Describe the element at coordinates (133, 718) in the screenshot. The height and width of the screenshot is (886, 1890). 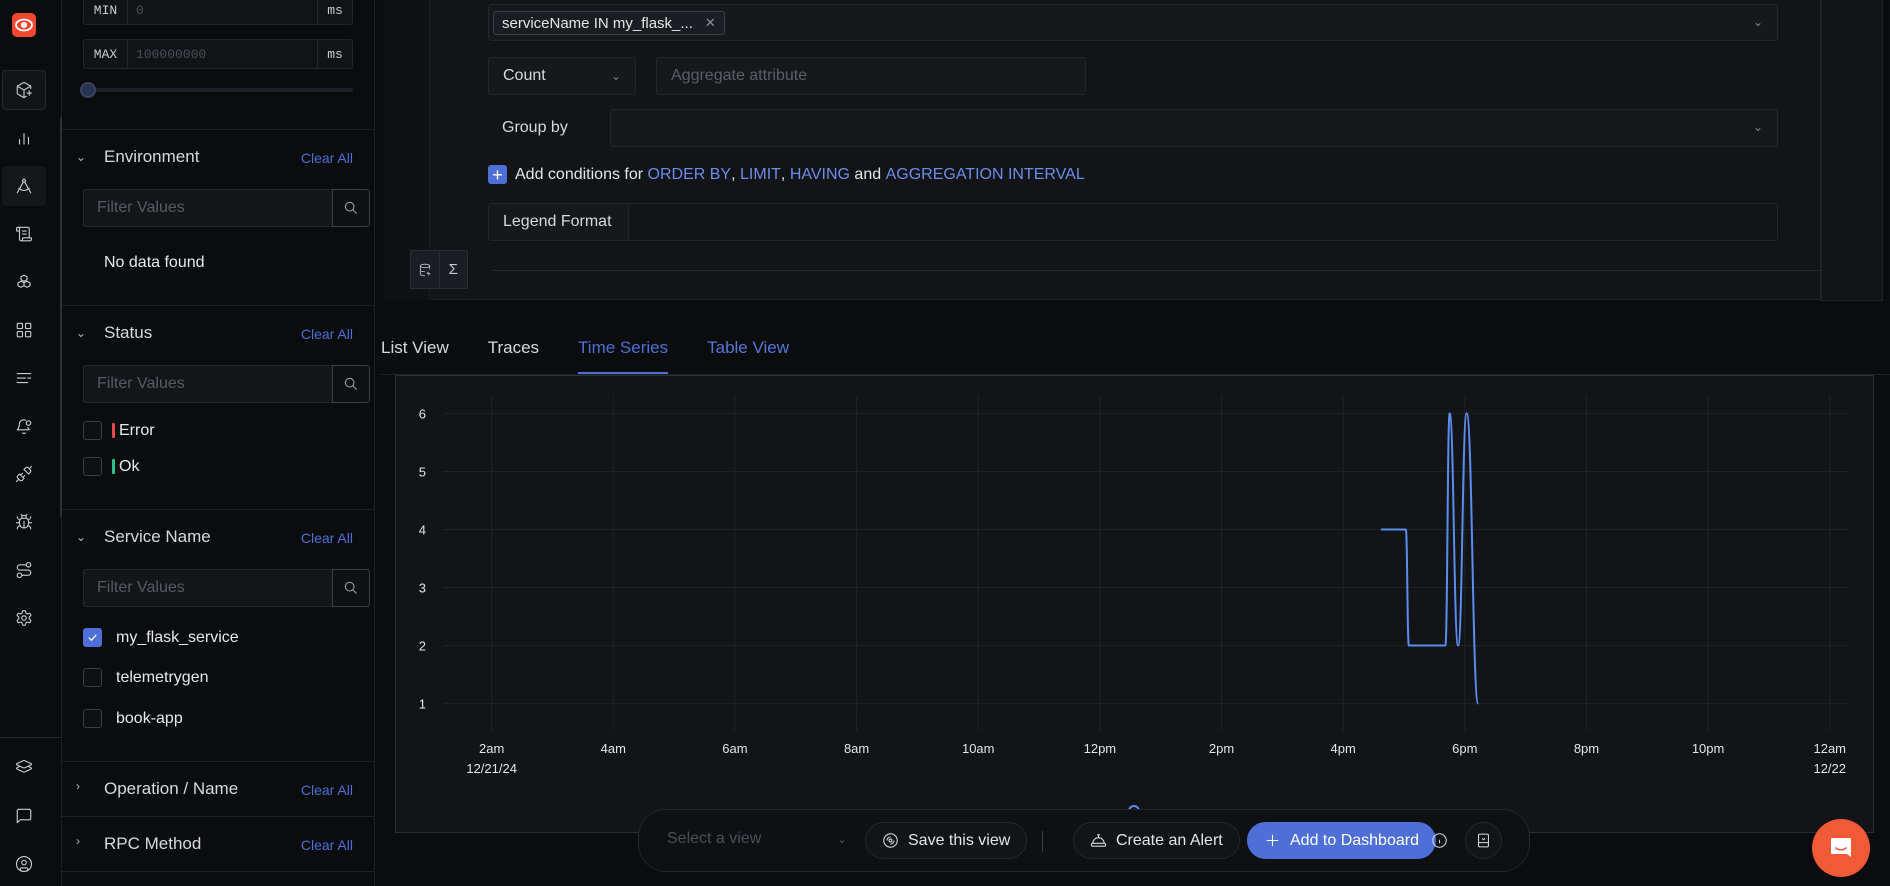
I see `service-option: book-app` at that location.